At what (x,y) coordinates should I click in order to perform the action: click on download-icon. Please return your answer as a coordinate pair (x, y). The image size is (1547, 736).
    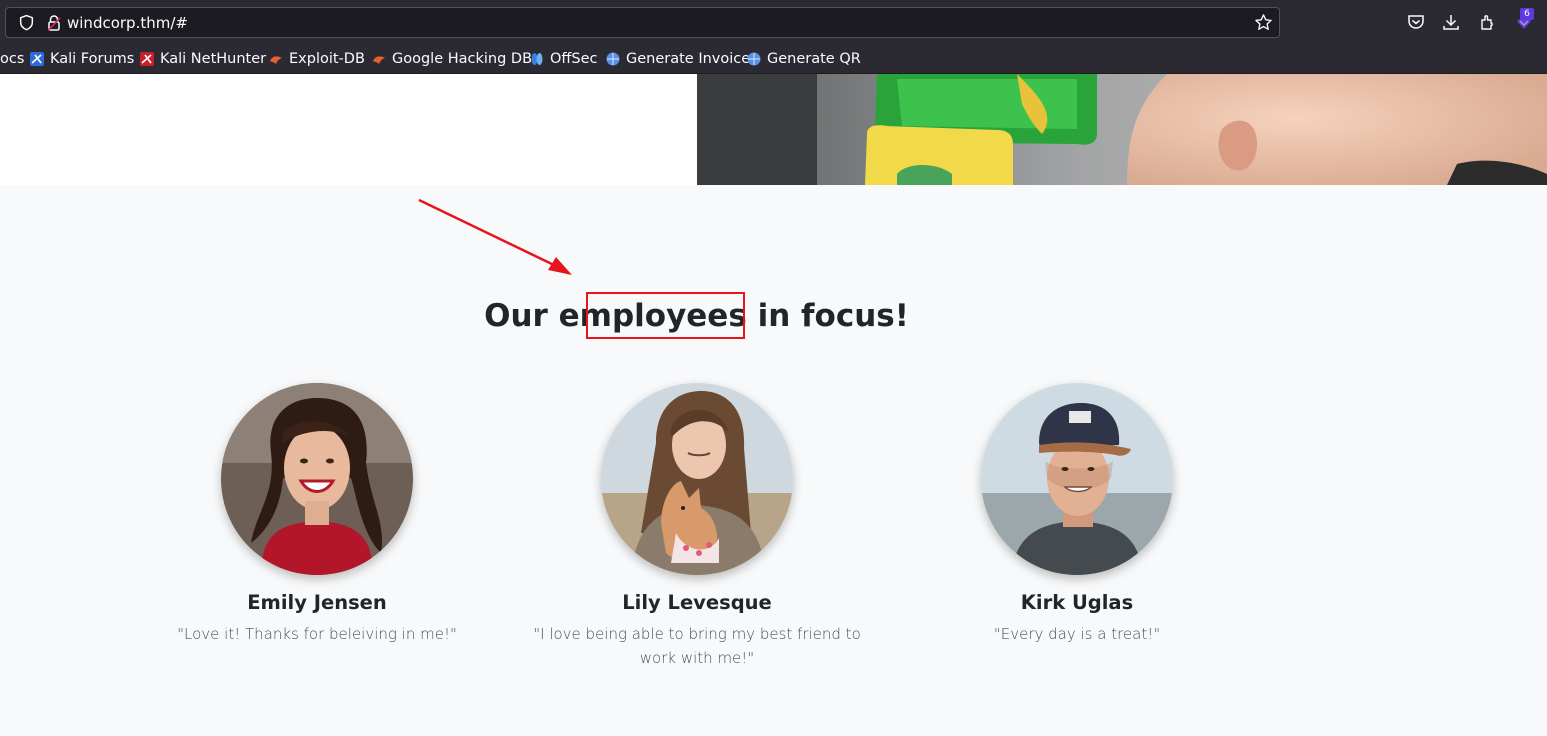
    Looking at the image, I should click on (1451, 22).